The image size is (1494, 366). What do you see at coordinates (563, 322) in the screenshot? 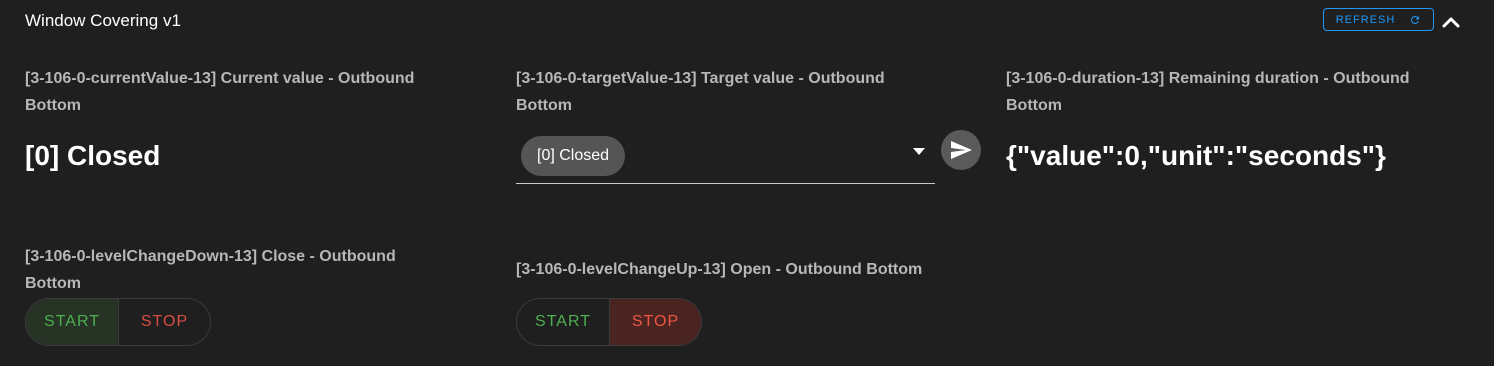
I see `open-start-button: START` at bounding box center [563, 322].